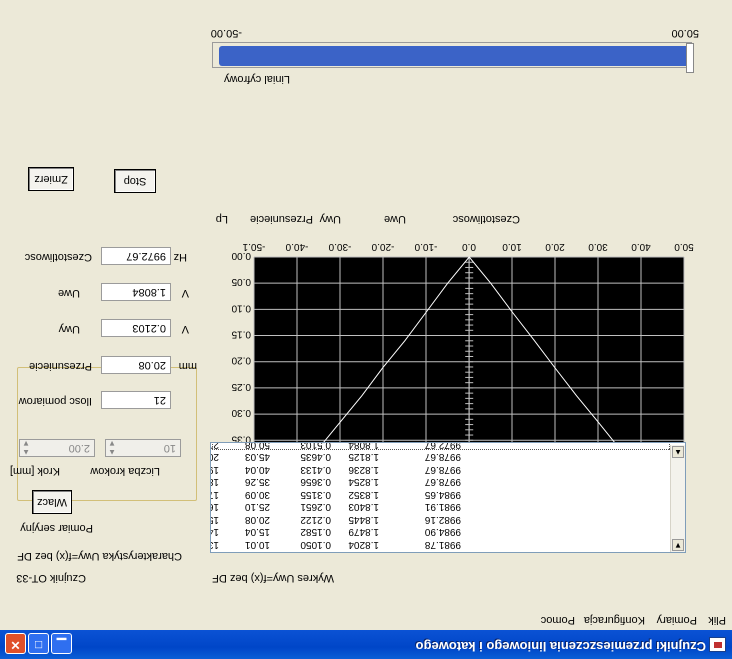 The height and width of the screenshot is (659, 732). Describe the element at coordinates (185, 293) in the screenshot. I see `uwe-unit: V` at that location.